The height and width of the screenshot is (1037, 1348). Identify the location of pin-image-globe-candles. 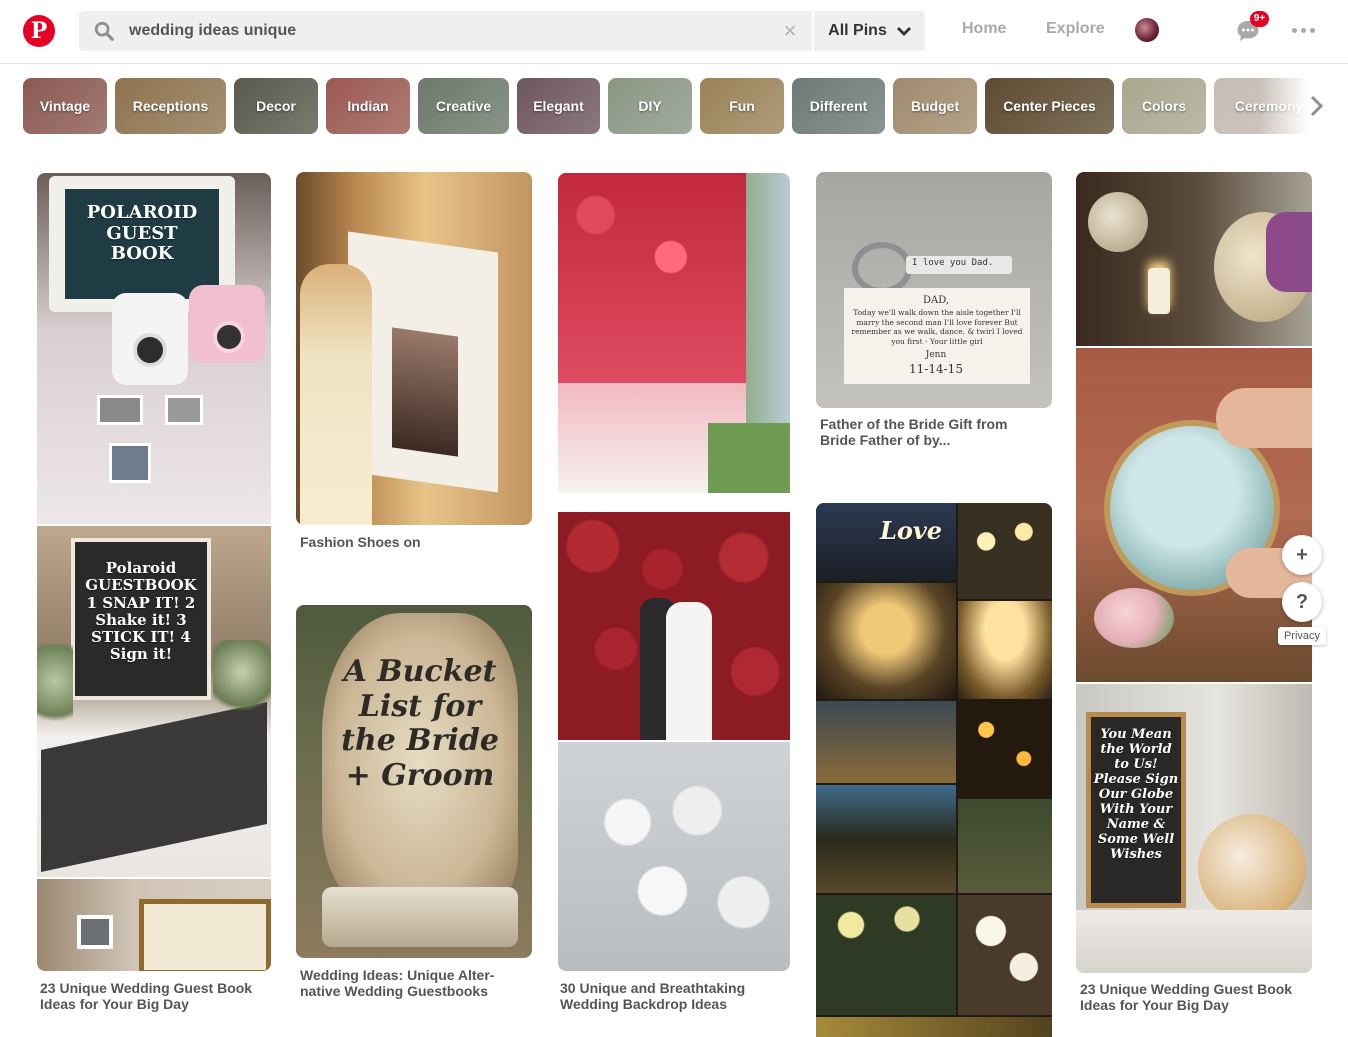
(1194, 259).